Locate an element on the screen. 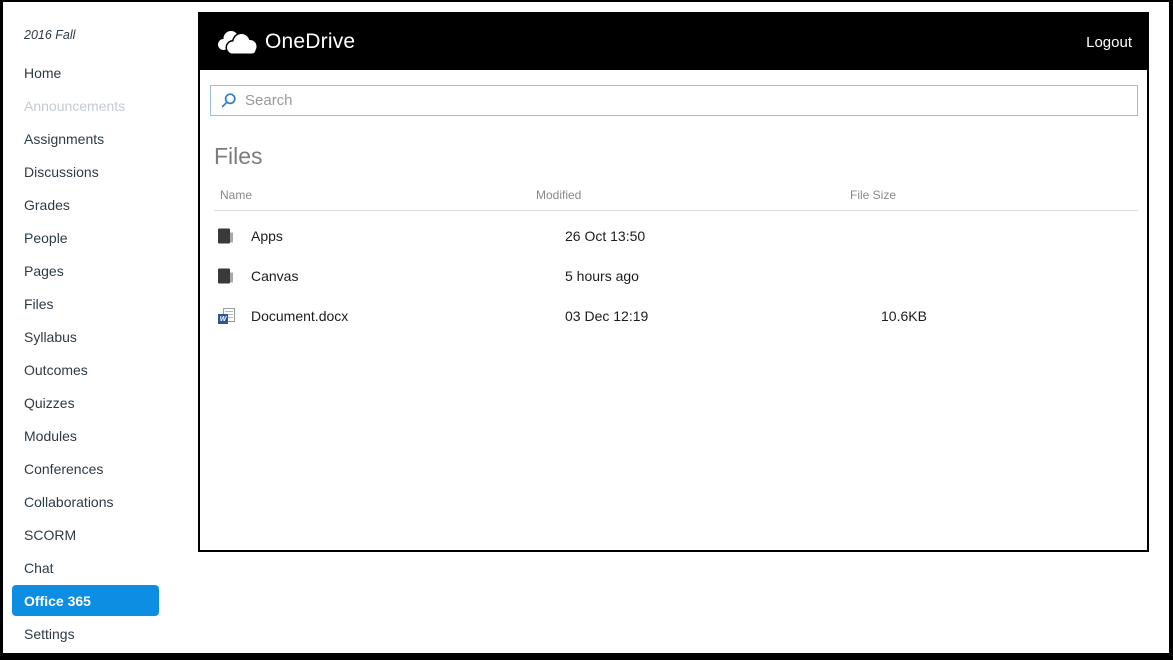 The height and width of the screenshot is (660, 1173). logout-button: Logout is located at coordinates (1109, 42).